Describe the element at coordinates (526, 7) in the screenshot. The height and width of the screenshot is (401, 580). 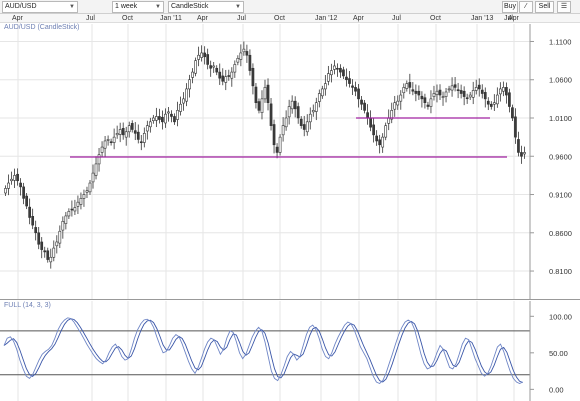
I see `draw-tool-button: ⁄` at that location.